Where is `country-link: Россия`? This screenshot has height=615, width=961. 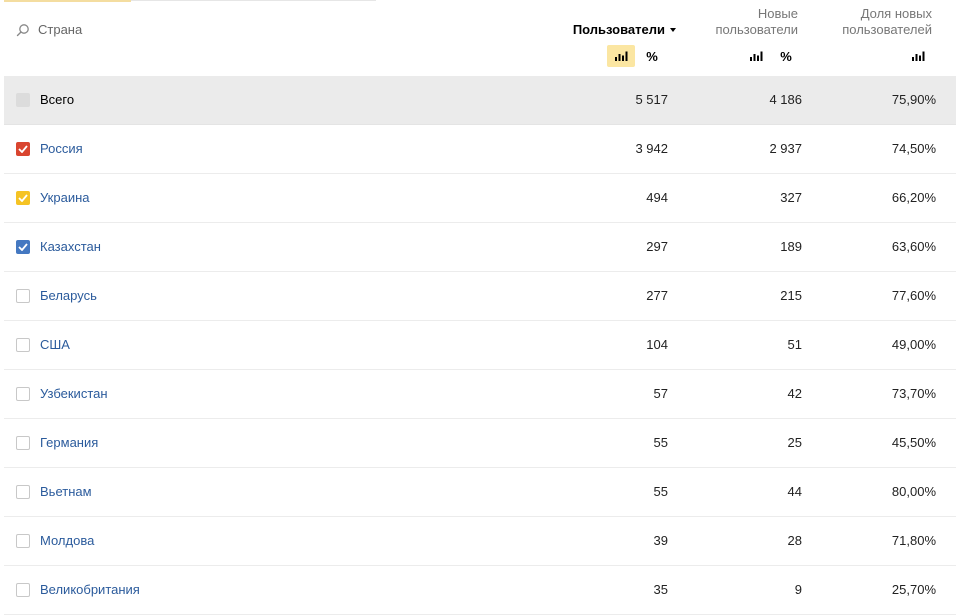
country-link: Россия is located at coordinates (61, 148).